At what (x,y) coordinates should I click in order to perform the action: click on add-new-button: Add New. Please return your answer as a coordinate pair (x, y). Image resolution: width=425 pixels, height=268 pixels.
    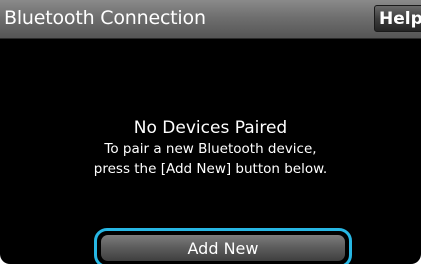
    Looking at the image, I should click on (223, 248).